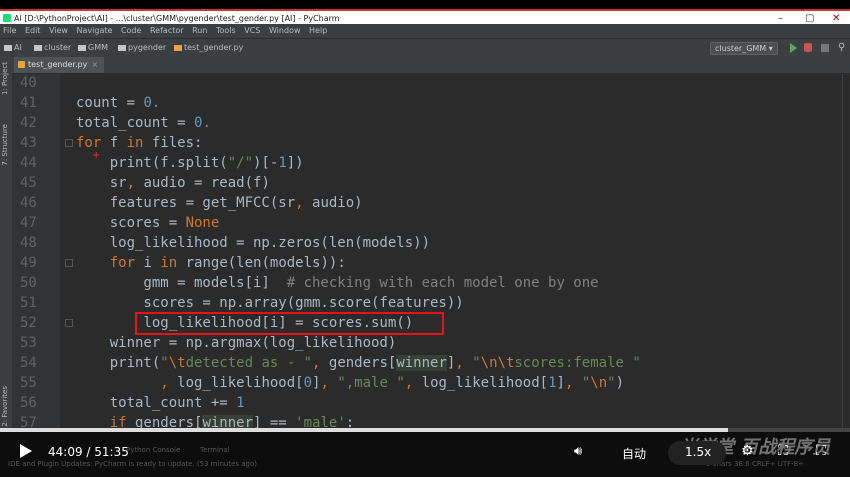  Describe the element at coordinates (93, 48) in the screenshot. I see `breadcrumb-gmm: GMM` at that location.